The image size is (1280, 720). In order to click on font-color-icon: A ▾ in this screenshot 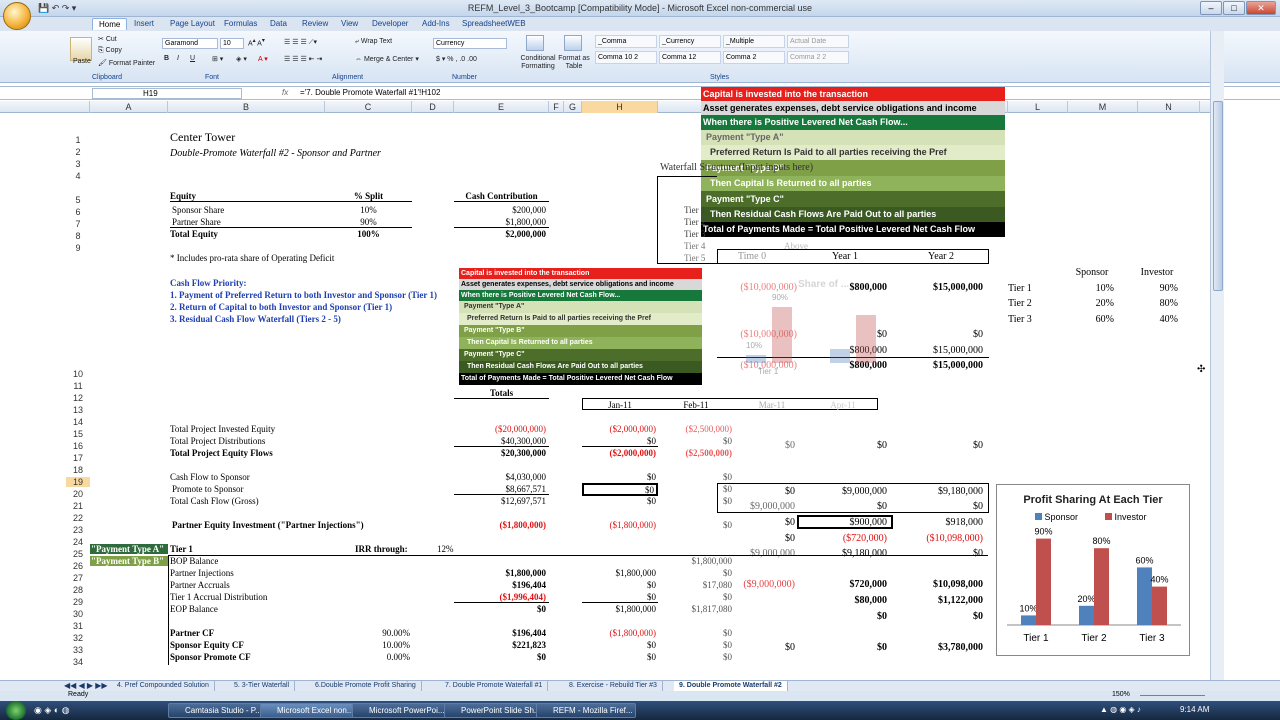, I will do `click(263, 59)`.